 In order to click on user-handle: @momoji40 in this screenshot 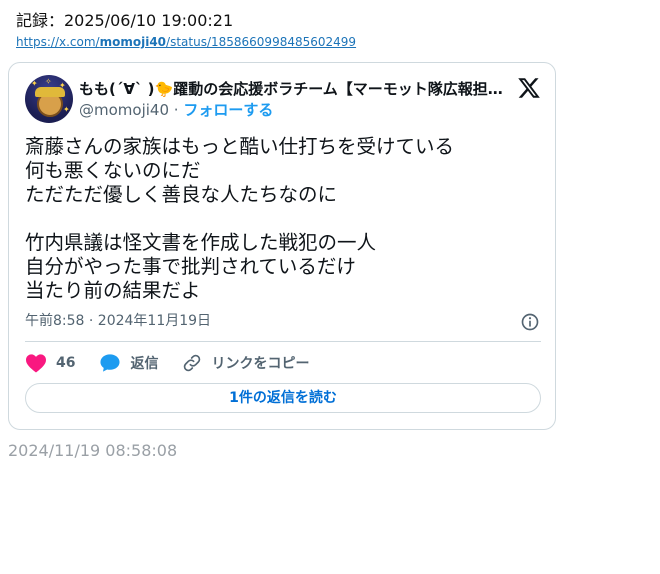, I will do `click(124, 110)`.